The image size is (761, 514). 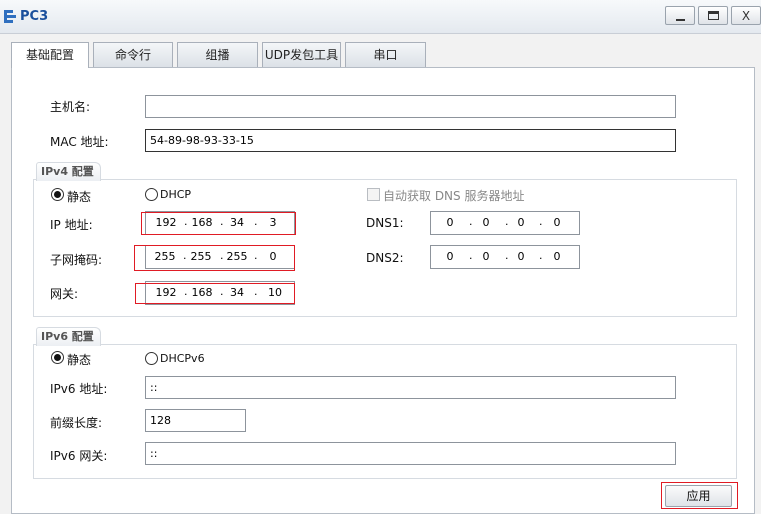 I want to click on subnet-mask-label: 子网掩码:, so click(x=76, y=260).